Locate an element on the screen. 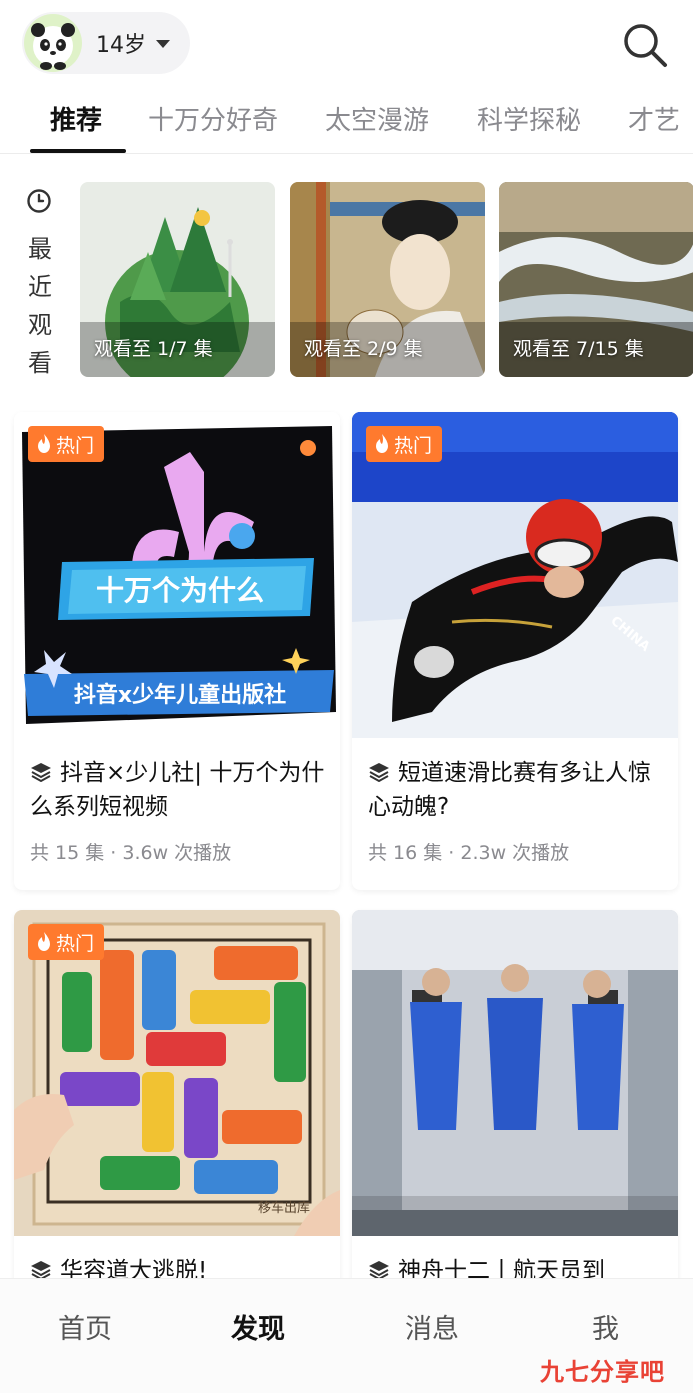 This screenshot has height=1393, width=693. card-title: 短道速滑比赛有多让人惊心动魄? is located at coordinates (518, 790).